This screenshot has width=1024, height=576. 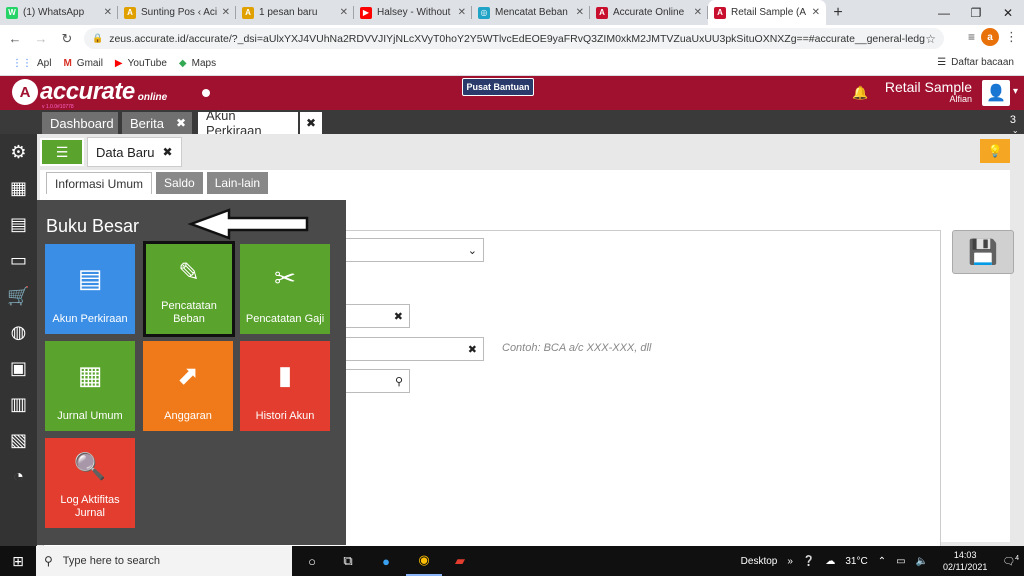 I want to click on close-window-icon: ✕, so click(x=1008, y=12).